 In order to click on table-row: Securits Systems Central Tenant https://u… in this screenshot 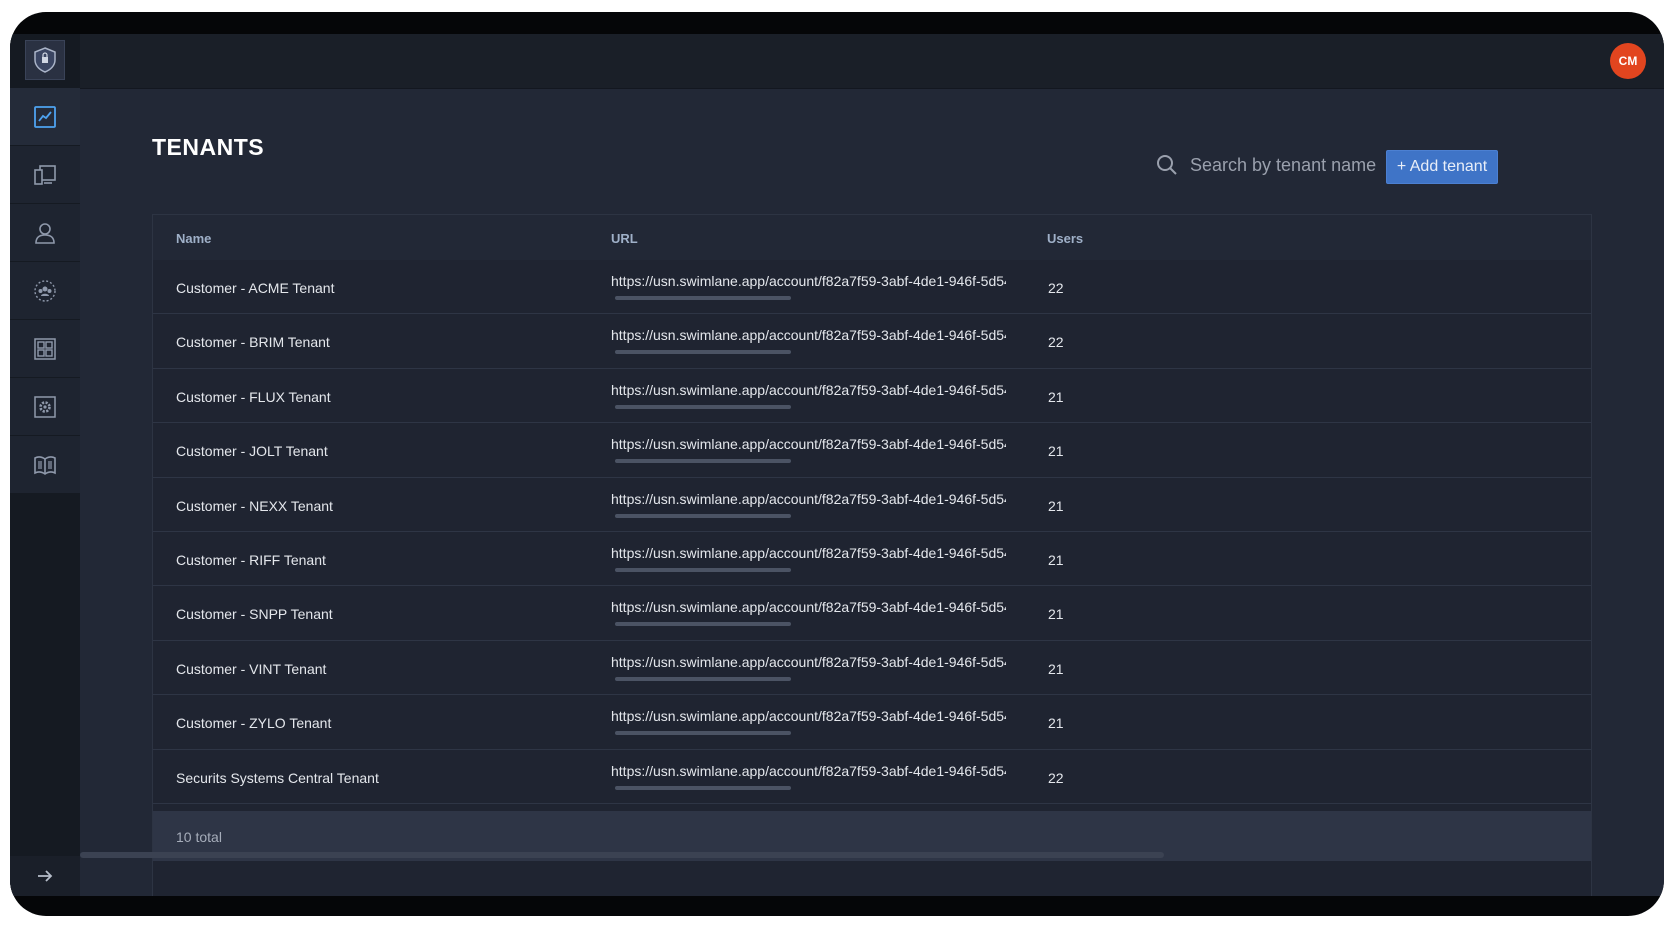, I will do `click(872, 776)`.